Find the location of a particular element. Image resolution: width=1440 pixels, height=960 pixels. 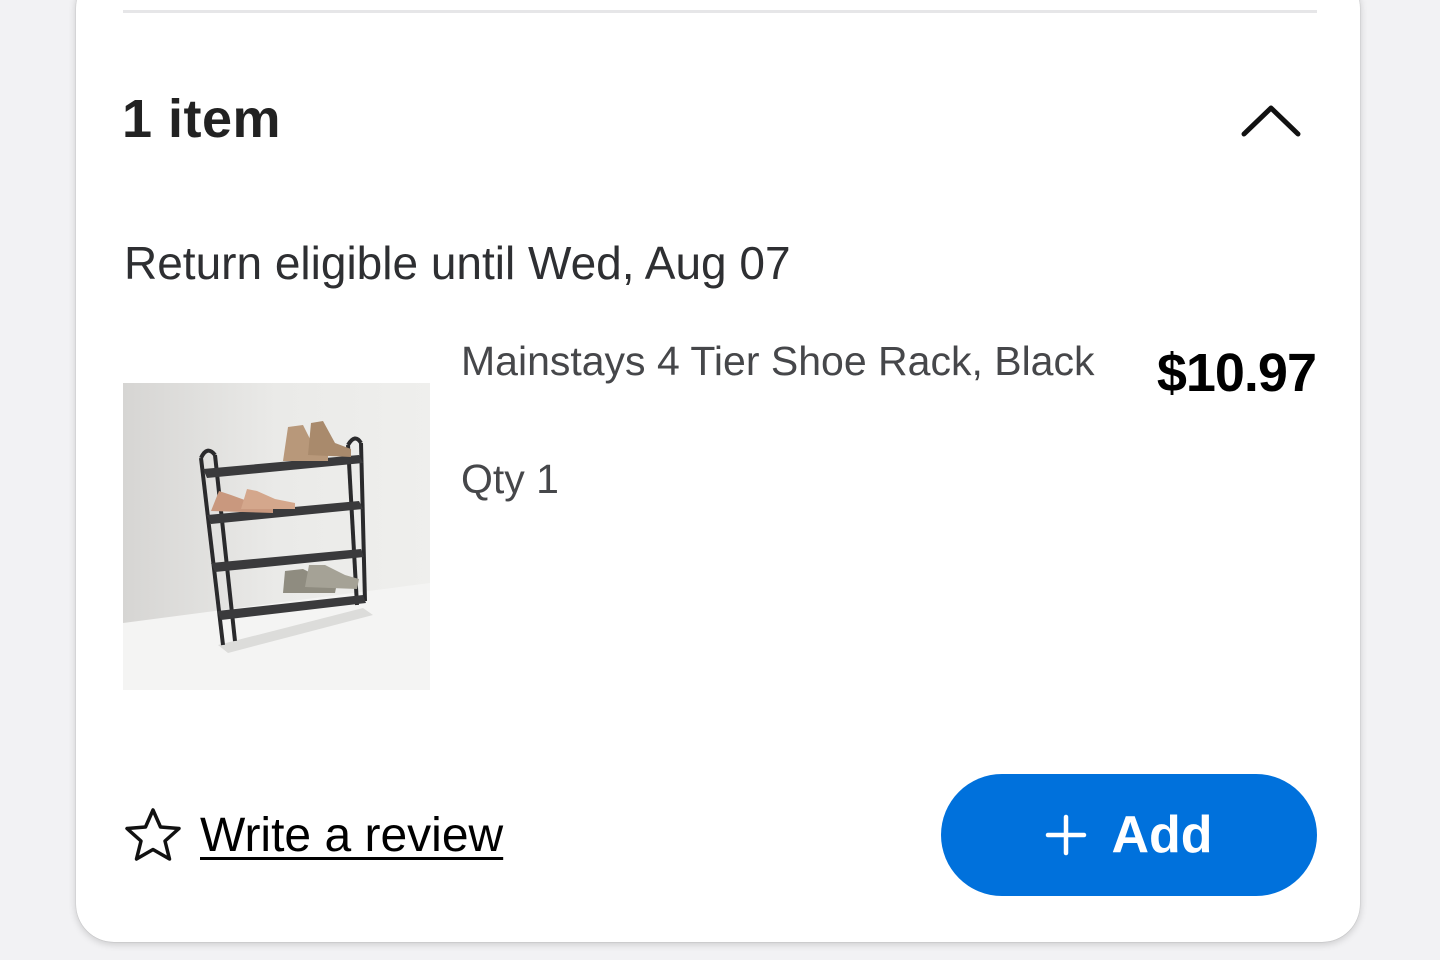

write-review-label: Write a review is located at coordinates (352, 835).